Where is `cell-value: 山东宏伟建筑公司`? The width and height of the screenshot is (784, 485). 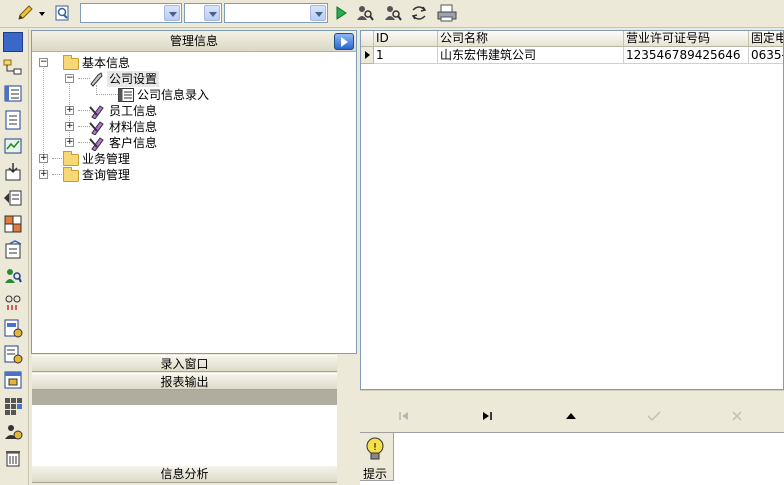
cell-value: 山东宏伟建筑公司 is located at coordinates (488, 55).